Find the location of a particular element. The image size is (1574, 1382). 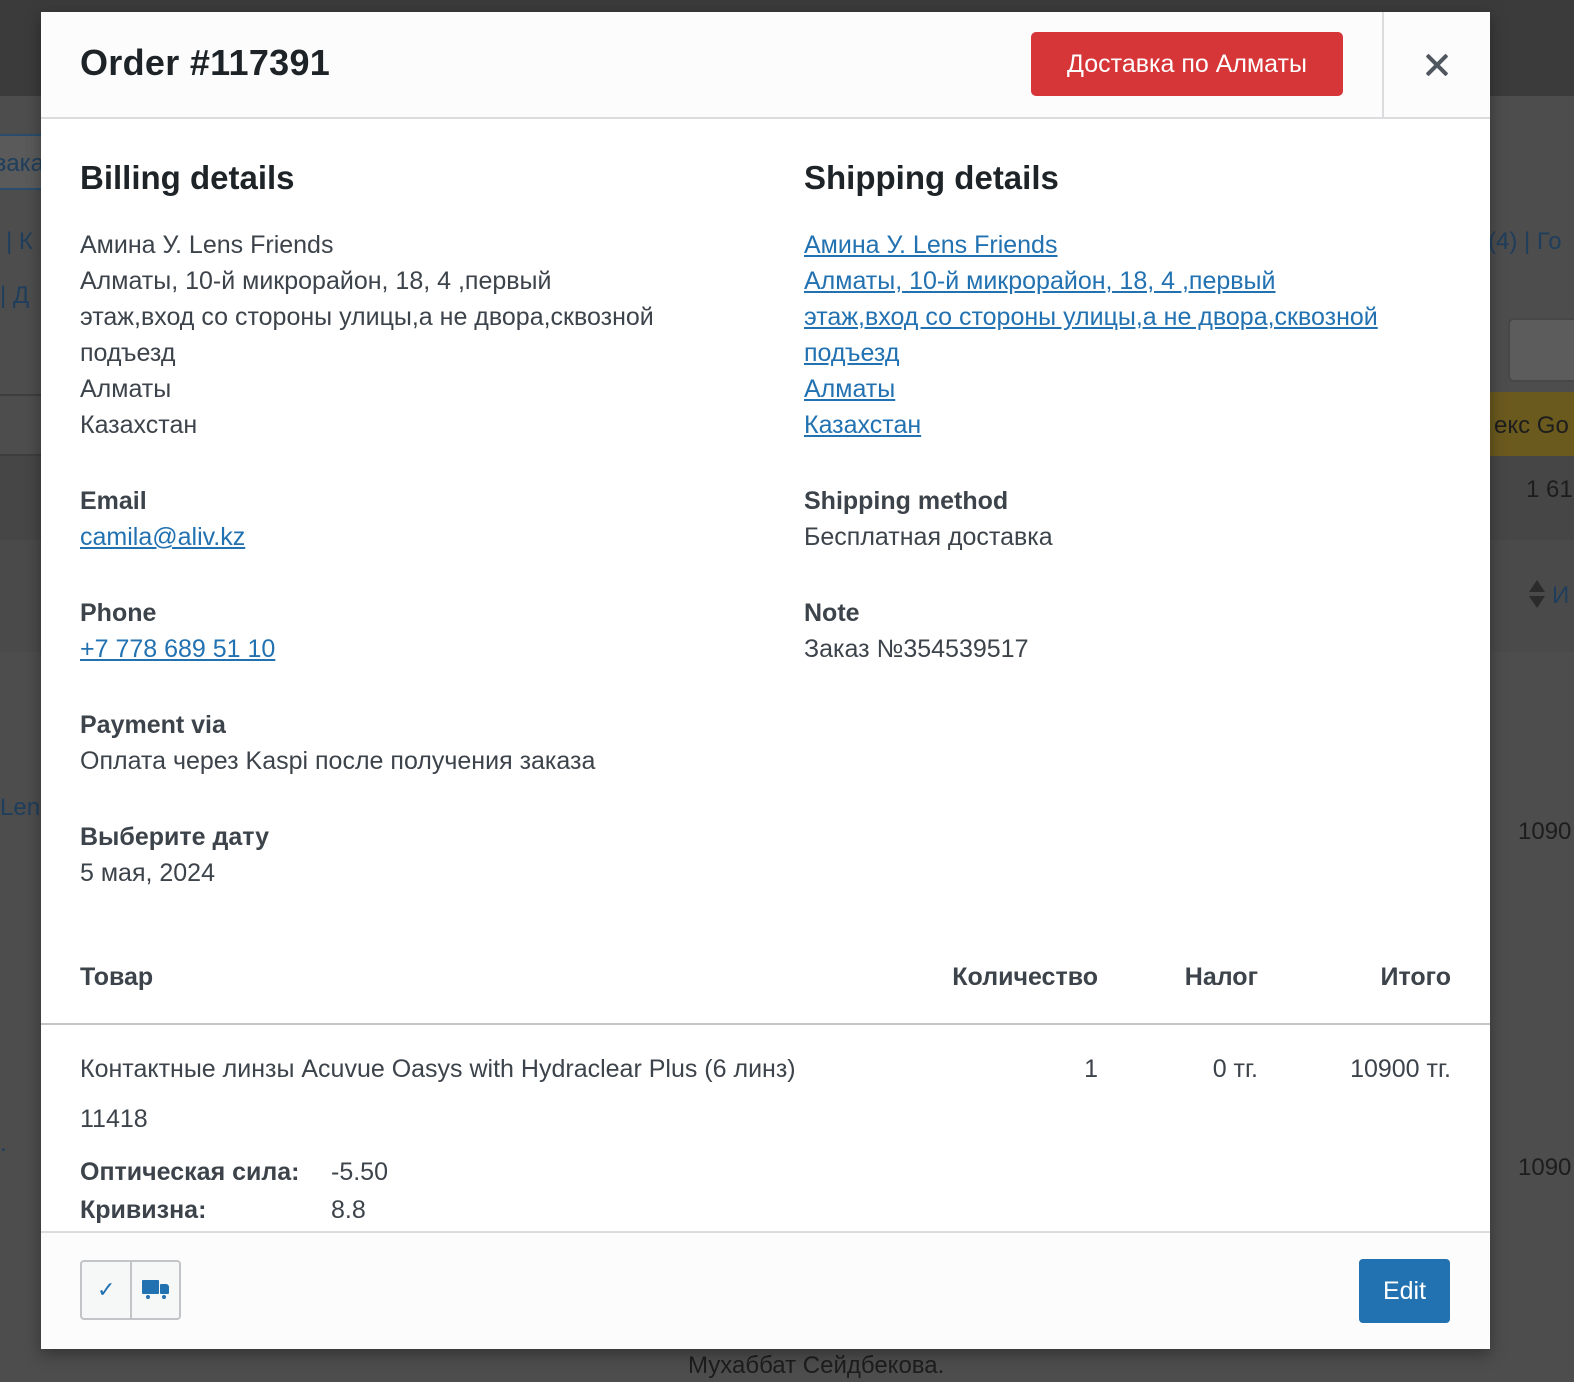

shipping-address-link: подъезд is located at coordinates (1134, 353).